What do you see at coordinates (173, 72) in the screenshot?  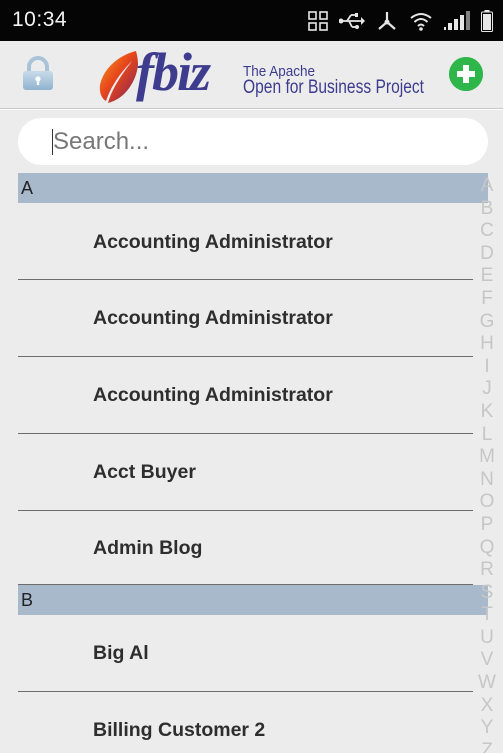 I see `logo-wordmark: fbiz` at bounding box center [173, 72].